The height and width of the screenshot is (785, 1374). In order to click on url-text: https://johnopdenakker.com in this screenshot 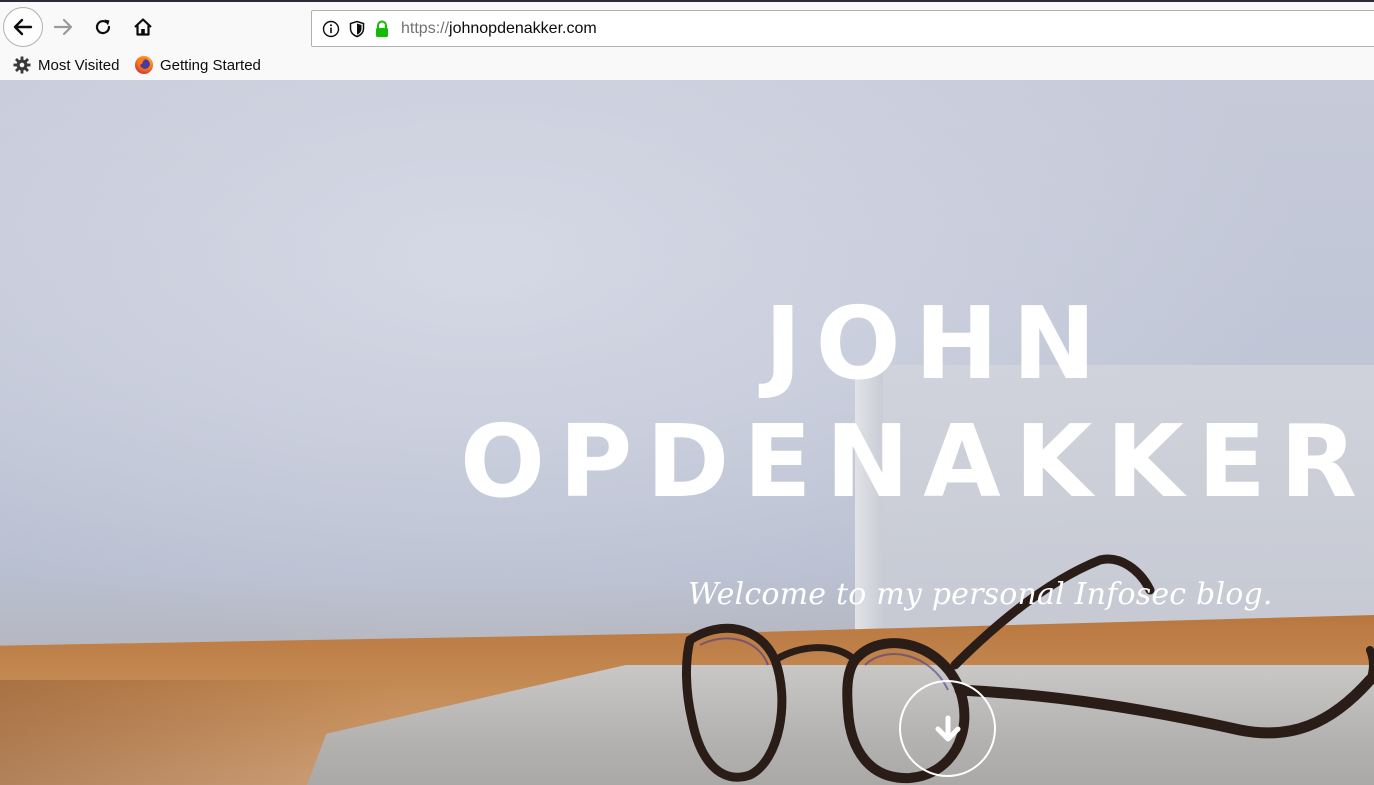, I will do `click(499, 29)`.